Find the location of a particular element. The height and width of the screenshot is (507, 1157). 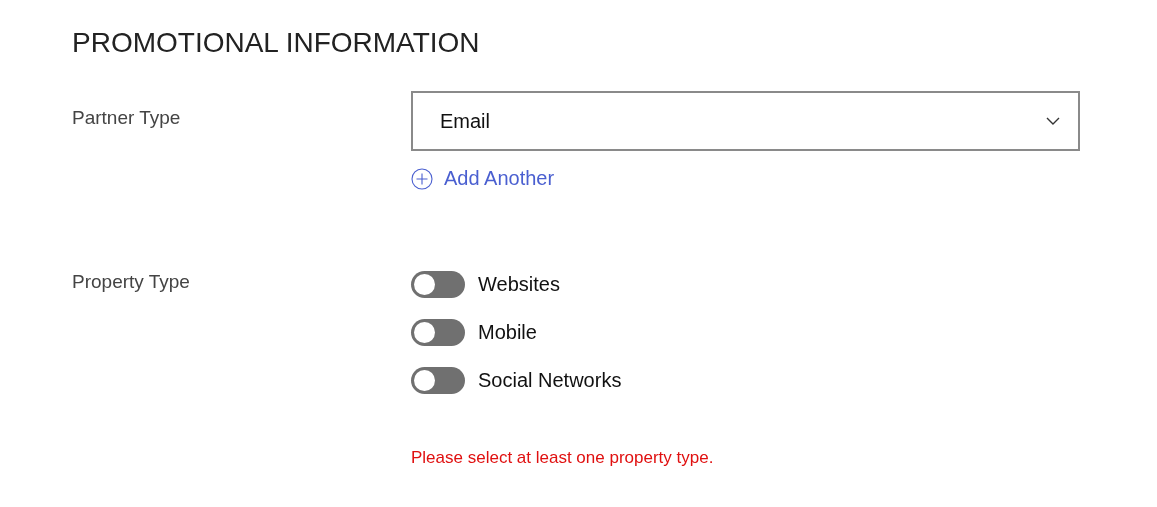

option-label: Mobile is located at coordinates (507, 332).